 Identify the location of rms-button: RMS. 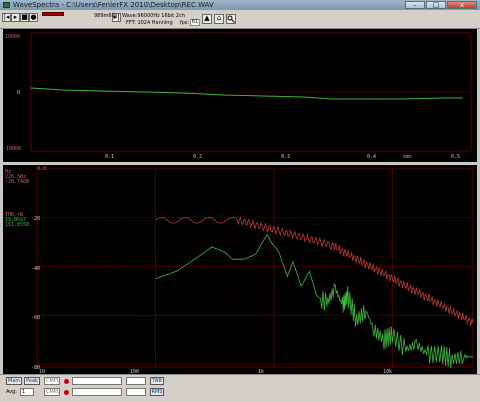
(157, 392).